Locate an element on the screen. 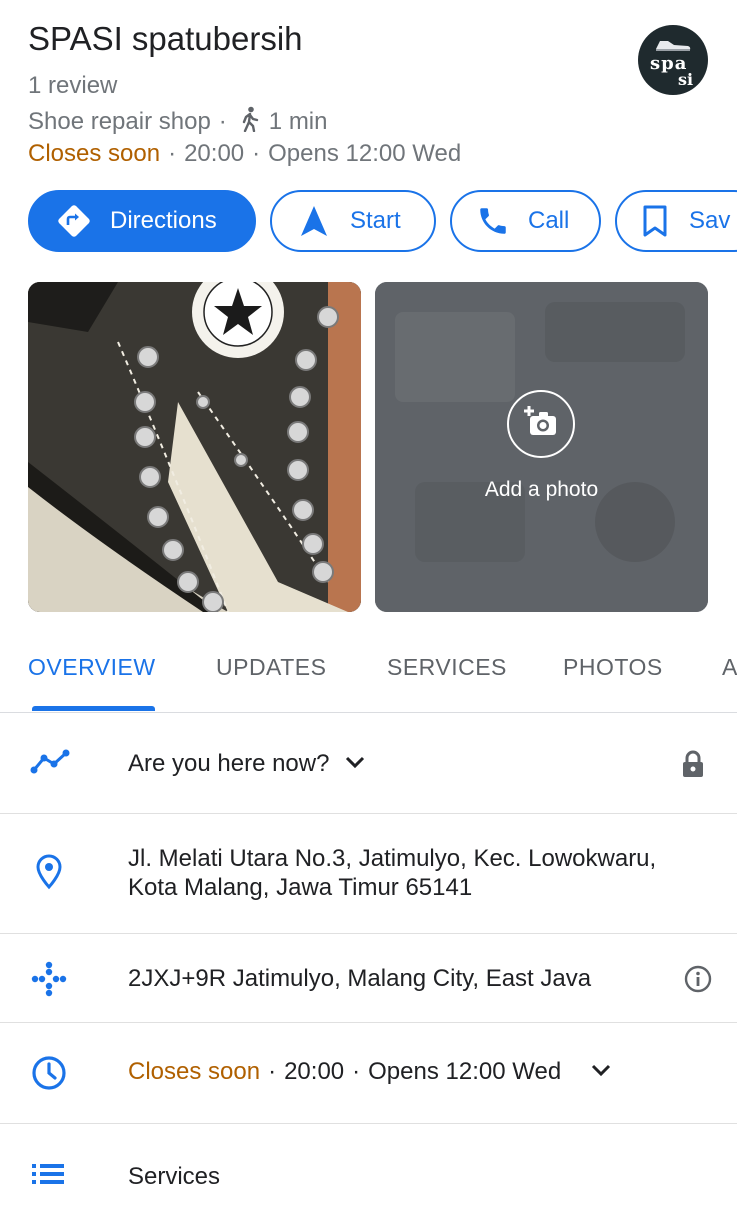  save-label: Sav is located at coordinates (710, 220).